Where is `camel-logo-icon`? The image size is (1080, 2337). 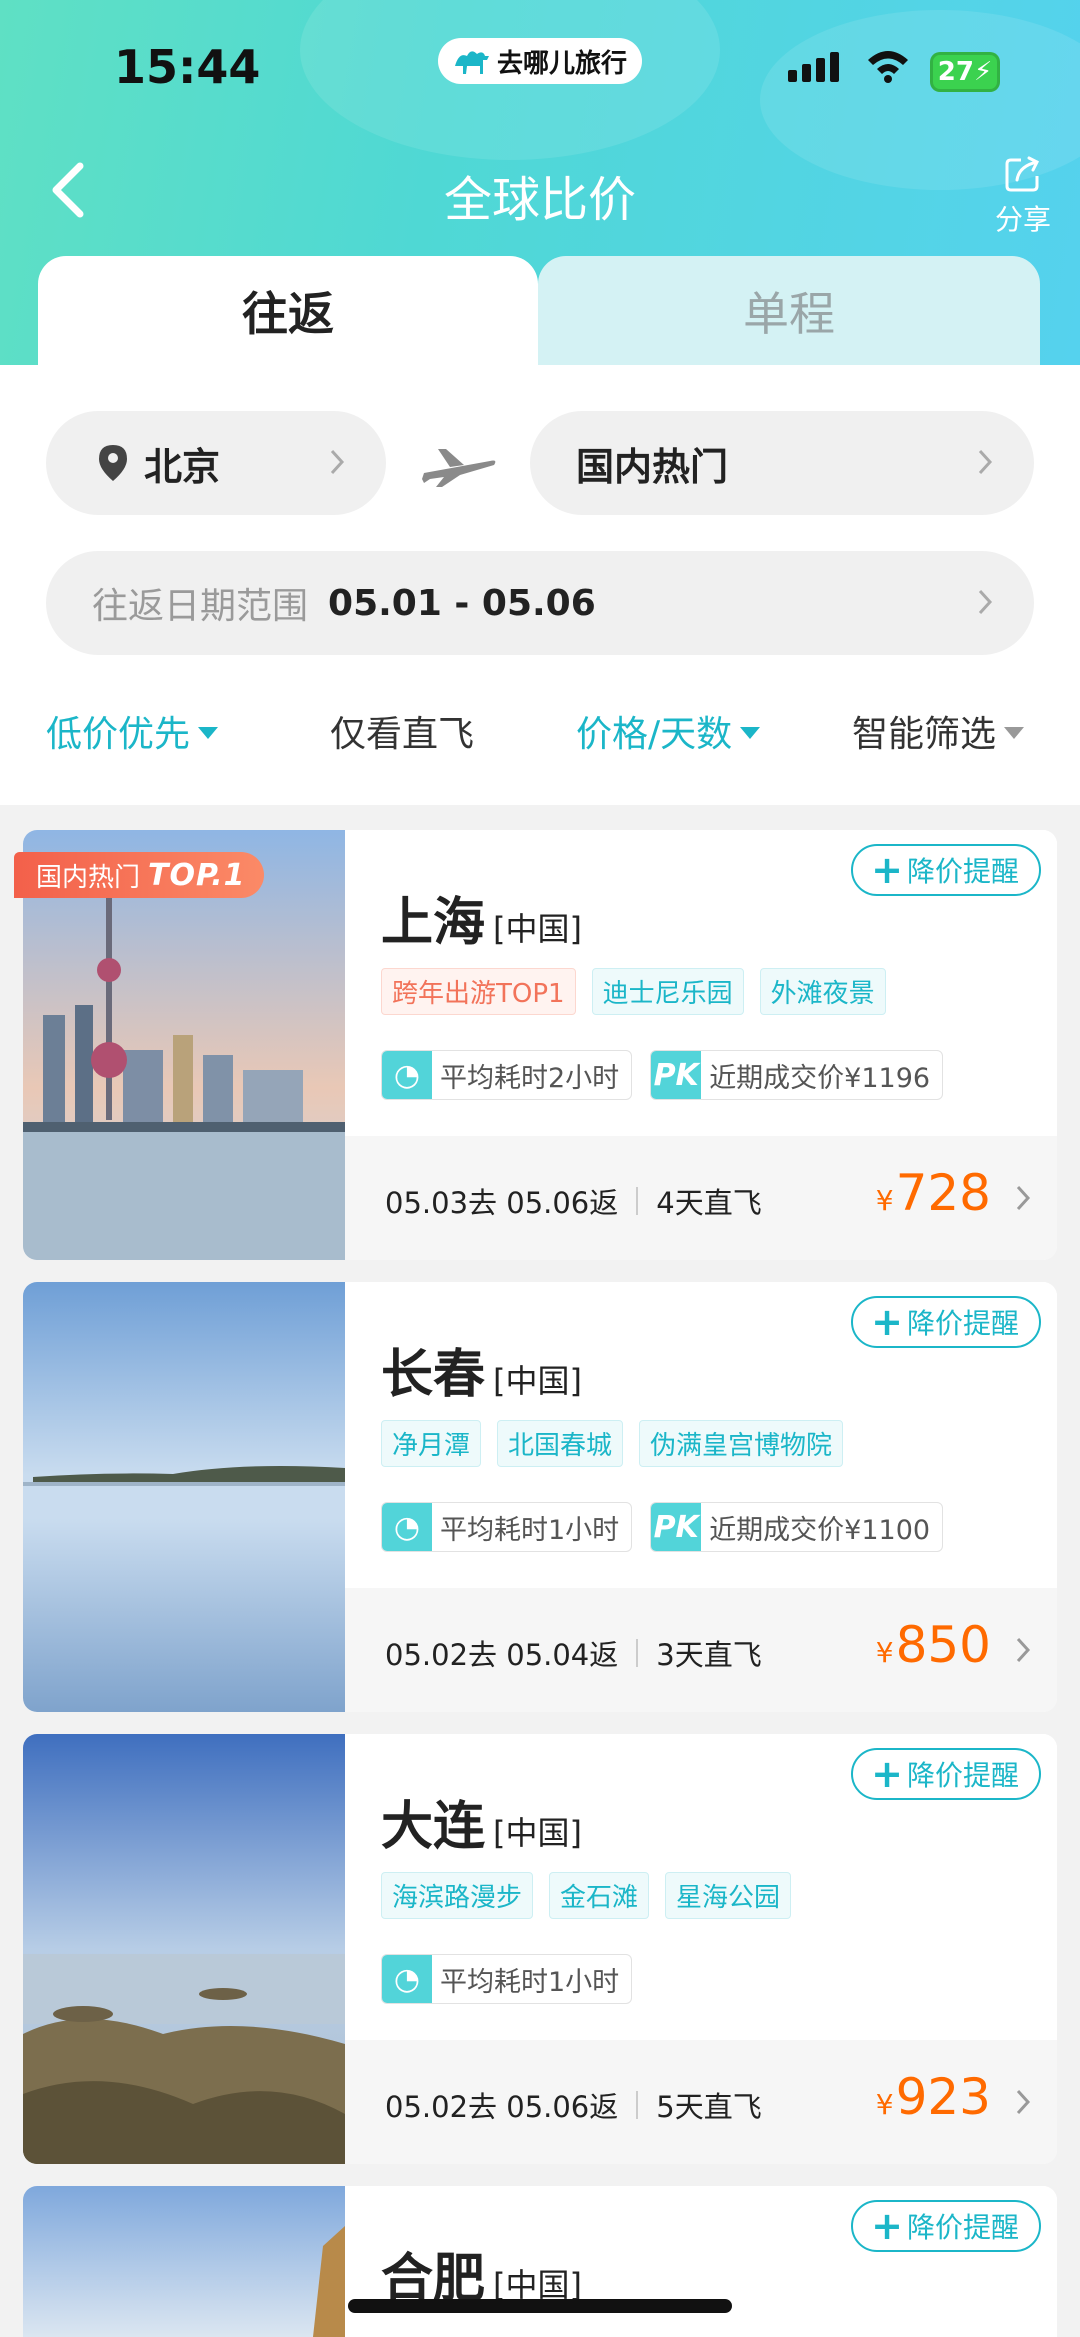
camel-logo-icon is located at coordinates (471, 62).